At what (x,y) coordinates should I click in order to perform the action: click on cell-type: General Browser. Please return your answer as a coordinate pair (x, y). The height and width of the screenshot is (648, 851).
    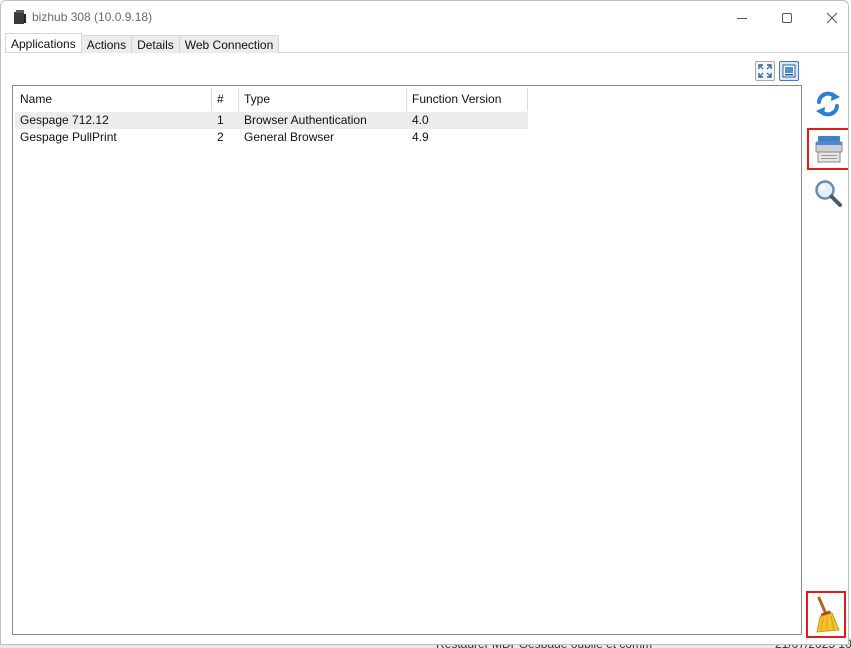
    Looking at the image, I should click on (289, 137).